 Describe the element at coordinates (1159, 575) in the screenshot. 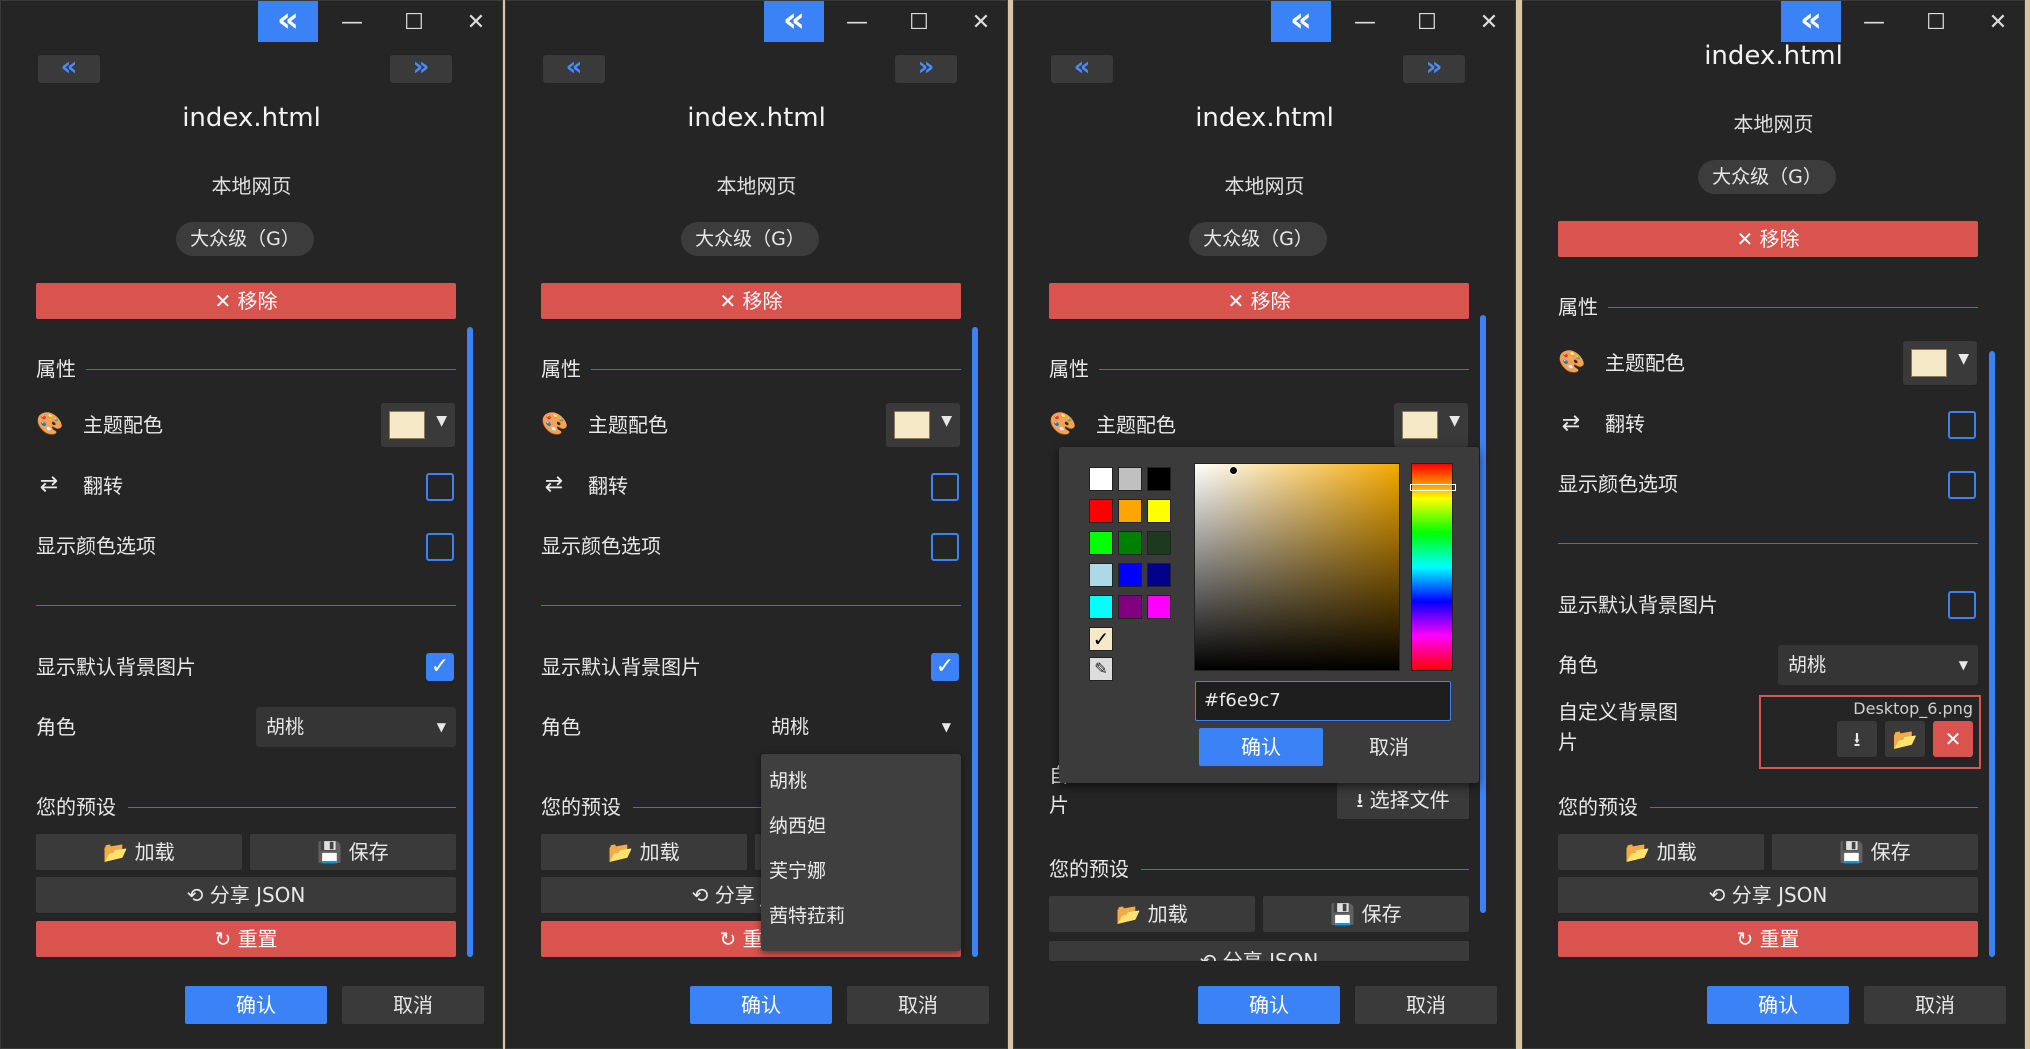

I see `color-swatch-navy` at that location.